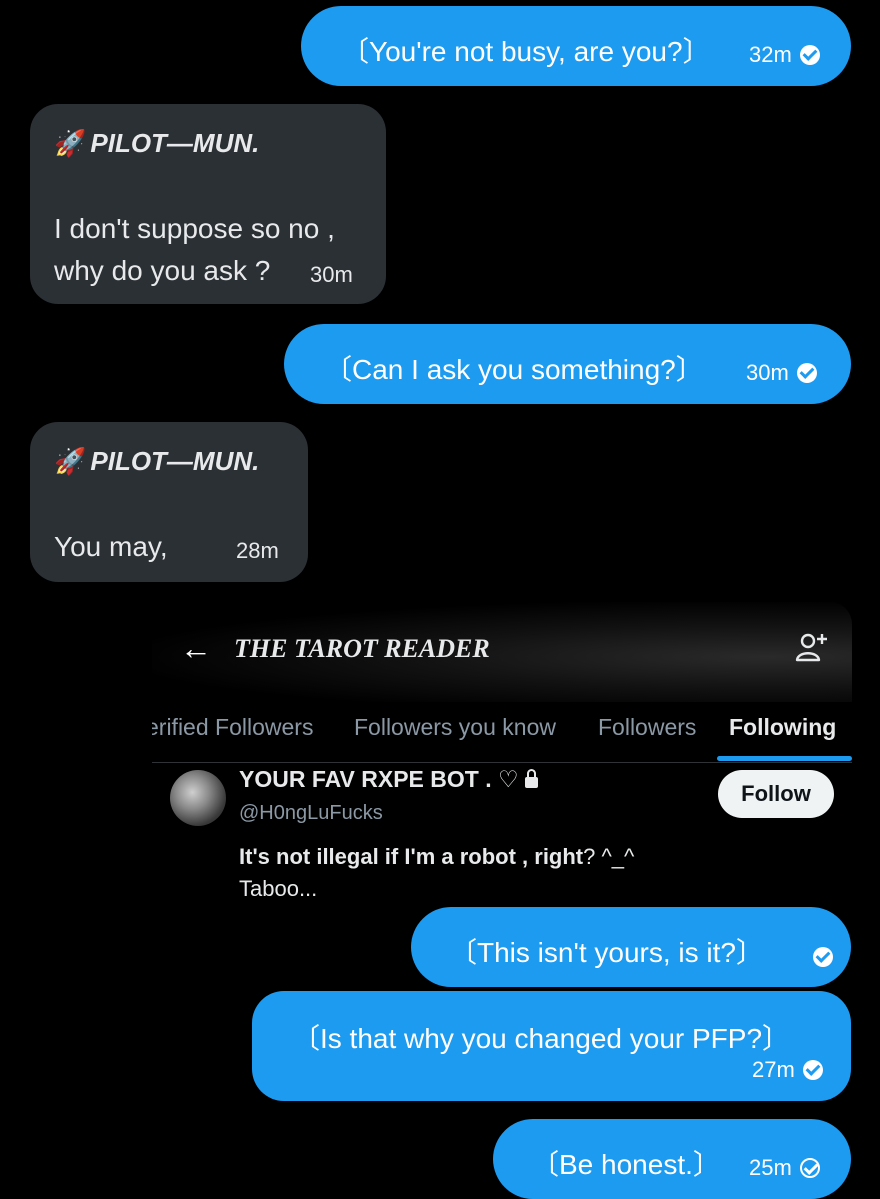 This screenshot has width=880, height=1199. I want to click on add-user-icon, so click(812, 648).